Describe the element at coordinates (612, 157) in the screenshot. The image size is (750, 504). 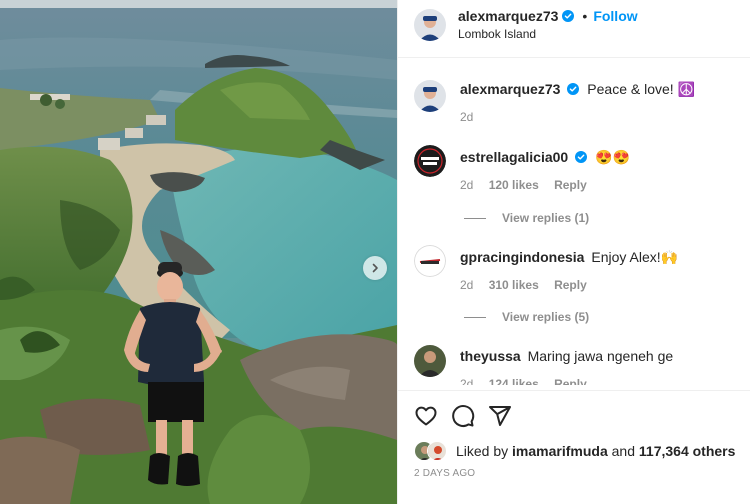
I see `comment-body: 😍😍` at that location.